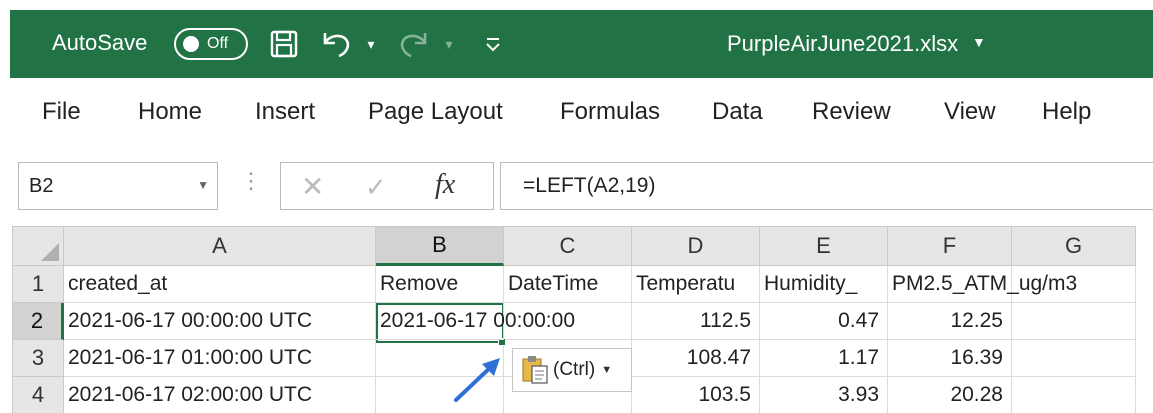  I want to click on cell-d3: 108.47, so click(696, 358).